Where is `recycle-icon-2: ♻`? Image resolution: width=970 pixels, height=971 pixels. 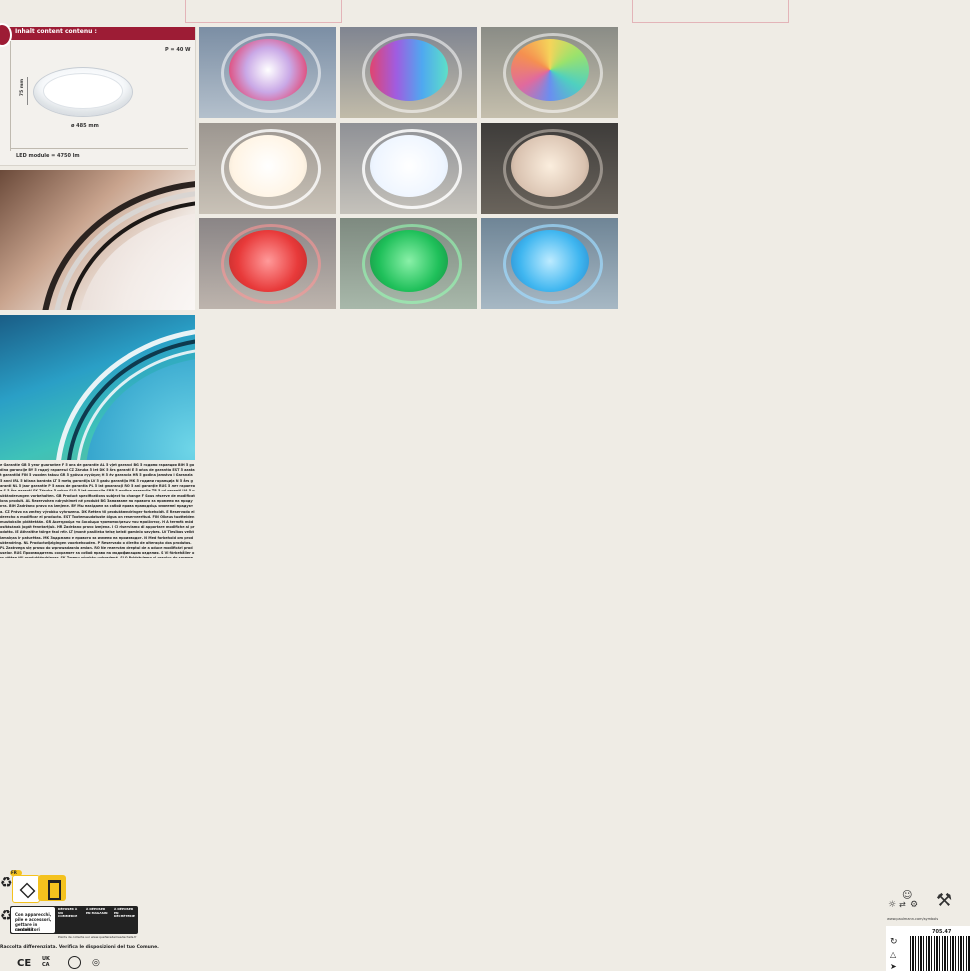 recycle-icon-2: ♻ is located at coordinates (6, 916).